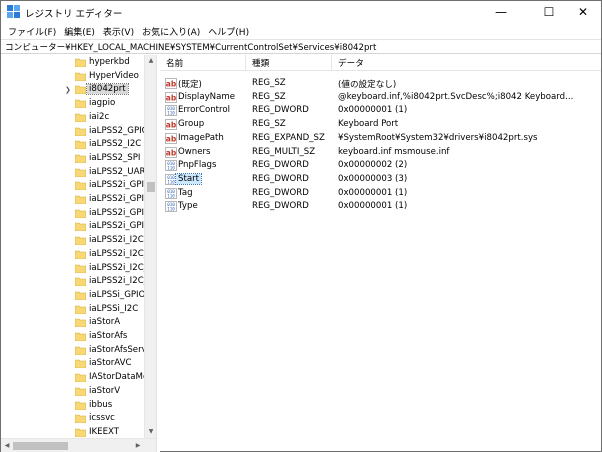  What do you see at coordinates (68, 90) in the screenshot?
I see `expand-arrow-icon: ❯` at bounding box center [68, 90].